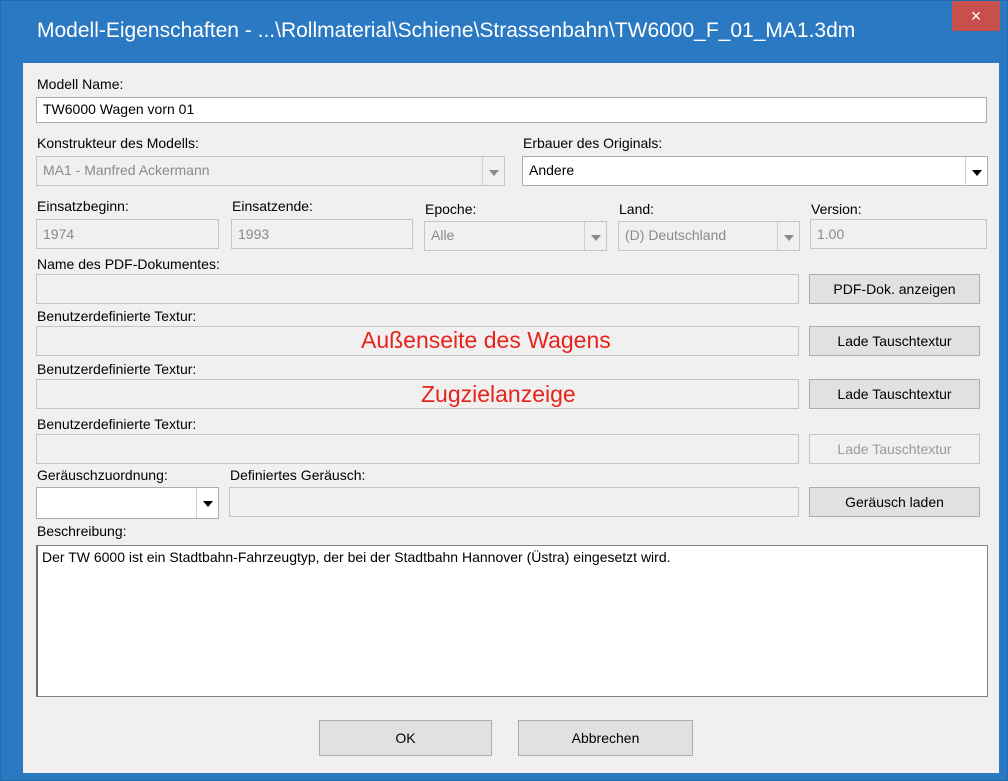 The image size is (1008, 781). What do you see at coordinates (83, 206) in the screenshot?
I see `service-start-label: Einsatzbeginn:` at bounding box center [83, 206].